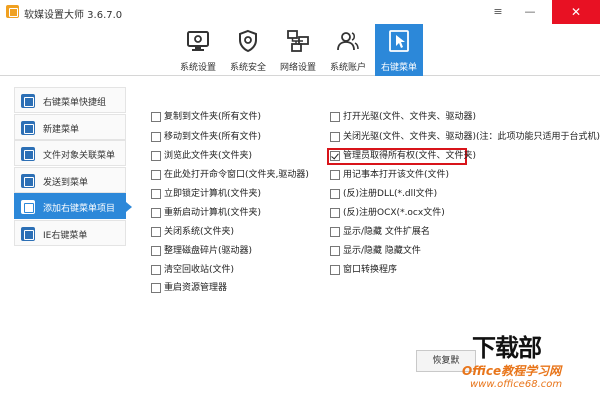 The width and height of the screenshot is (600, 395). I want to click on sidebar-item-label: 发送到菜单, so click(66, 182).